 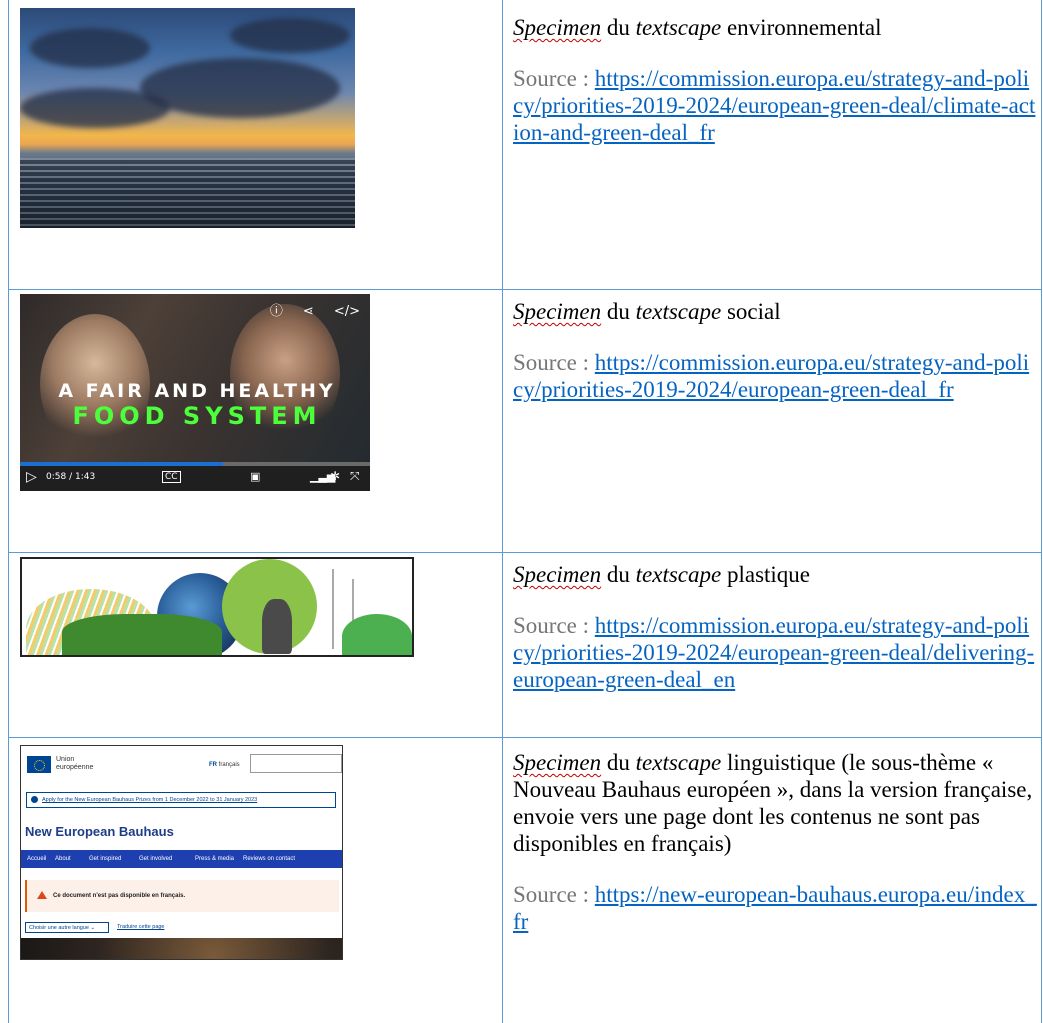 What do you see at coordinates (99, 831) in the screenshot?
I see `site-title: New European Bauhaus` at bounding box center [99, 831].